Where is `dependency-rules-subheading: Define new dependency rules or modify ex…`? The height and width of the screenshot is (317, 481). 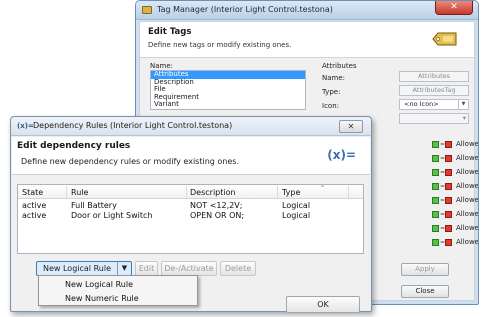 dependency-rules-subheading: Define new dependency rules or modify ex… is located at coordinates (130, 161).